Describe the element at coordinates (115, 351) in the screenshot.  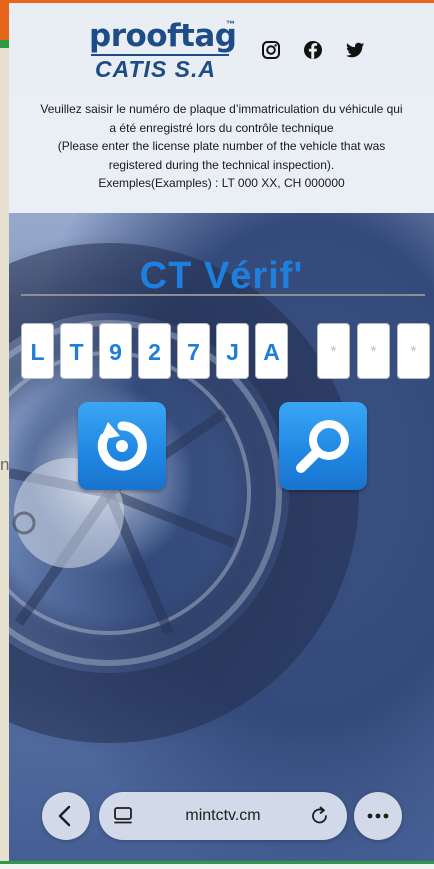
I see `plate-char-3: 9` at that location.